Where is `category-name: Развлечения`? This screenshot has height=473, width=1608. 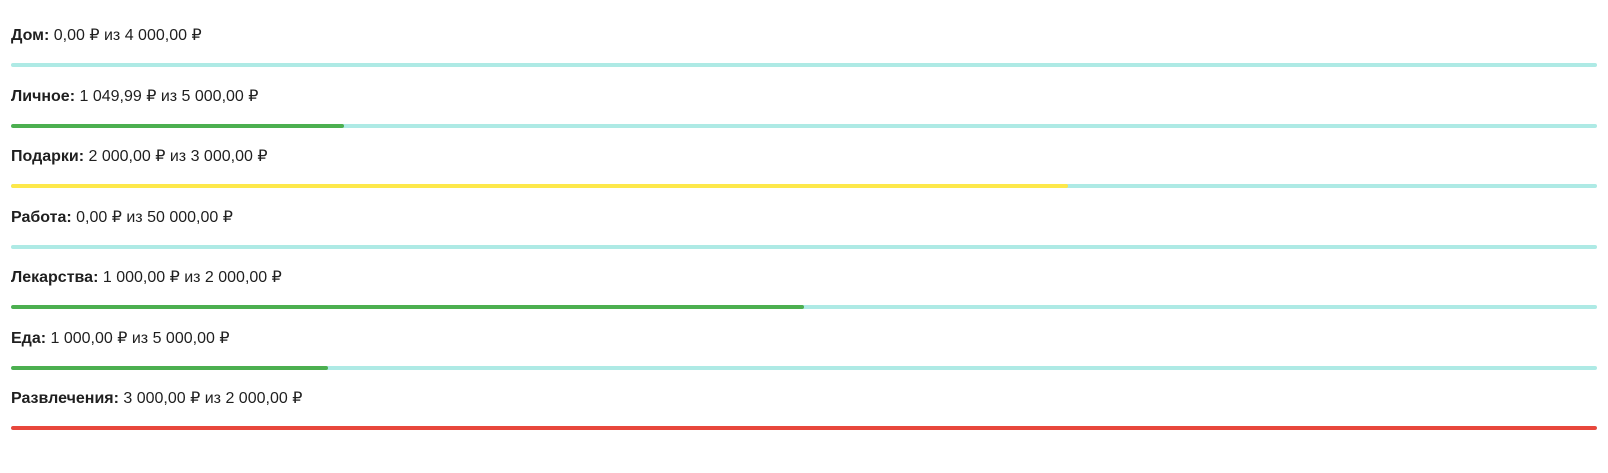 category-name: Развлечения is located at coordinates (62, 398).